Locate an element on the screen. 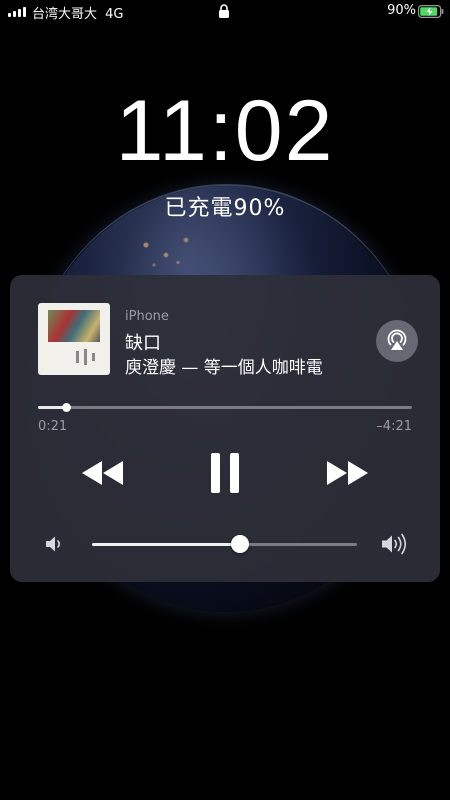 The height and width of the screenshot is (800, 450). airplay-icon is located at coordinates (397, 339).